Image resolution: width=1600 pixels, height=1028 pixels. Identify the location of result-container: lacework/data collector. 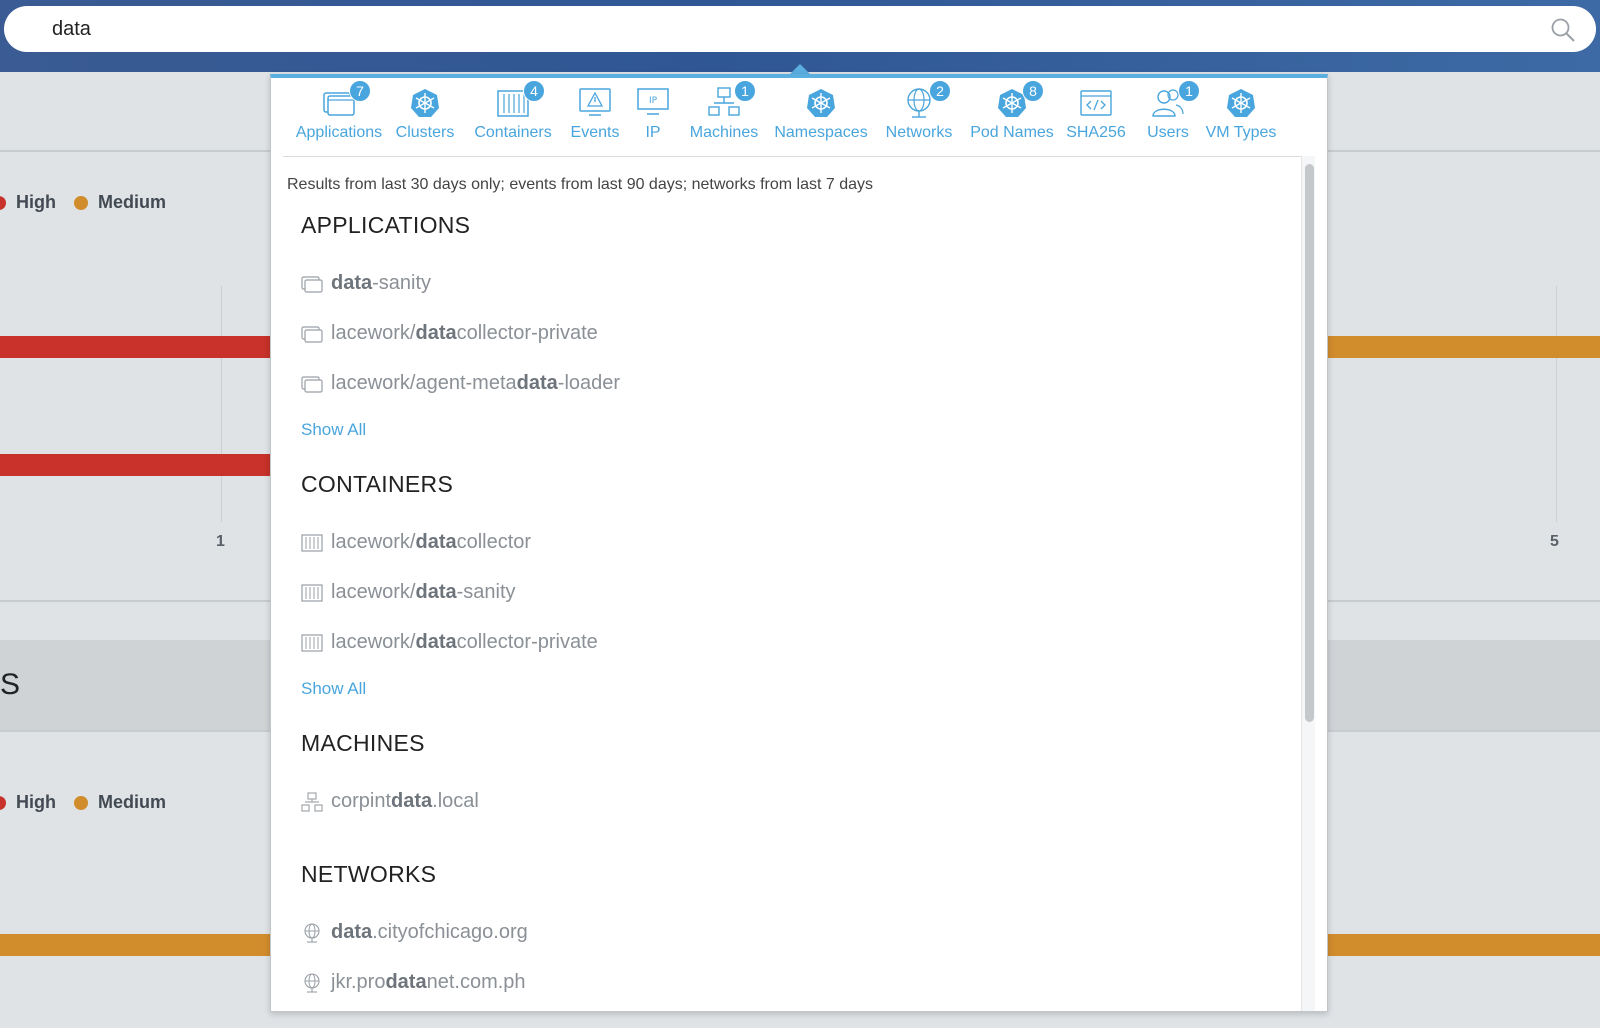
(416, 542).